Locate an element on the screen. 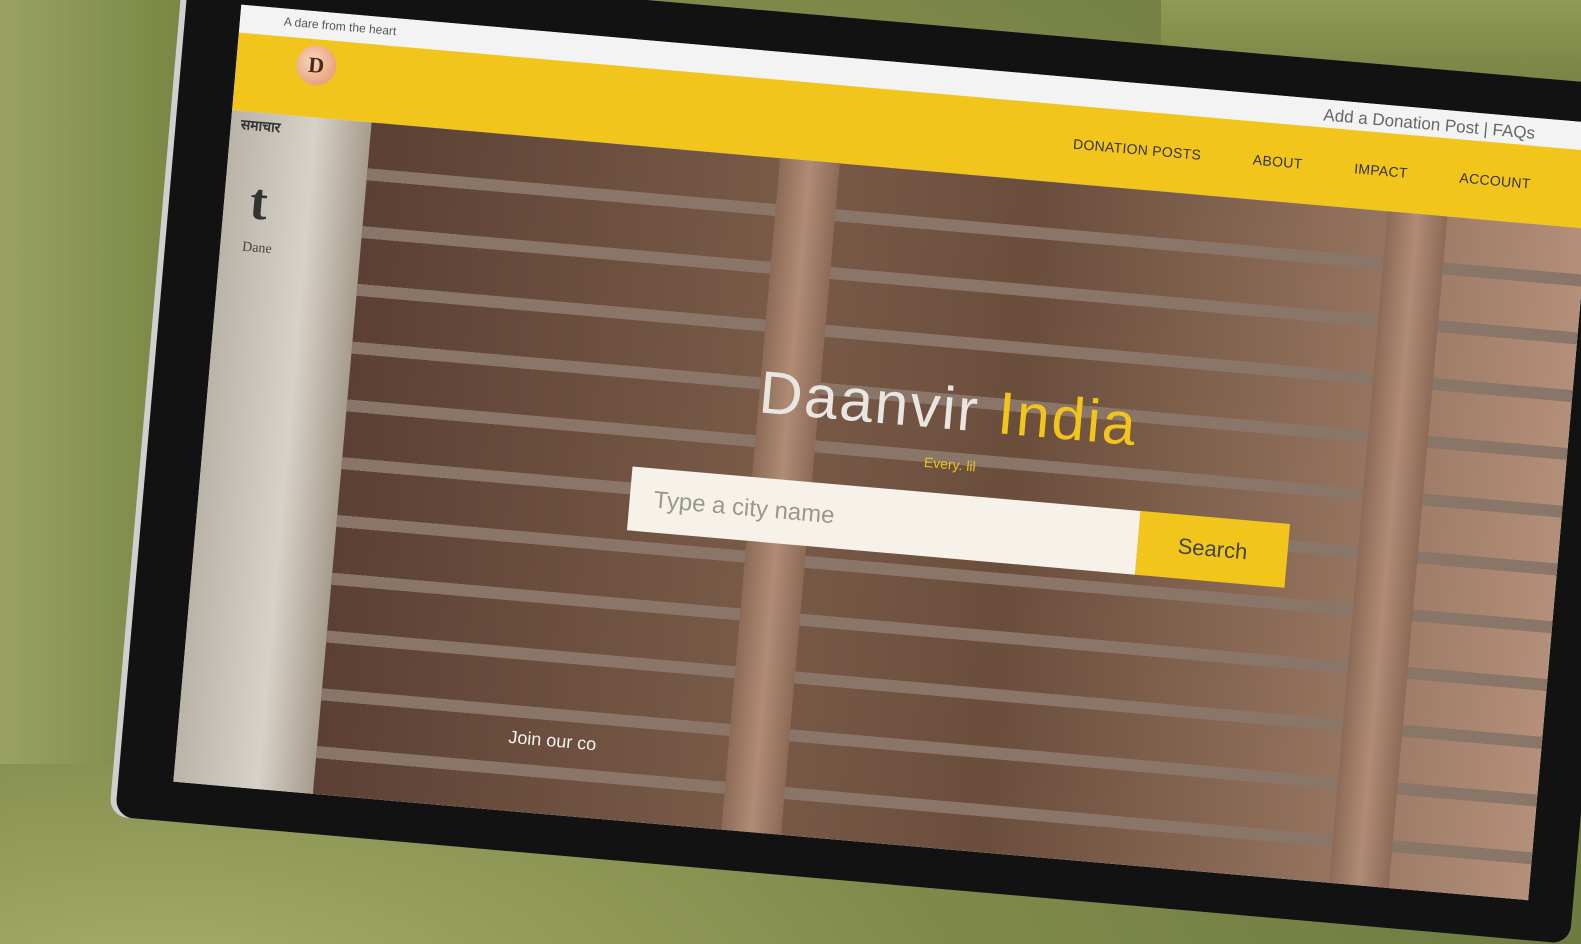 This screenshot has width=1581, height=944. sidebar-heading: समाचार is located at coordinates (261, 127).